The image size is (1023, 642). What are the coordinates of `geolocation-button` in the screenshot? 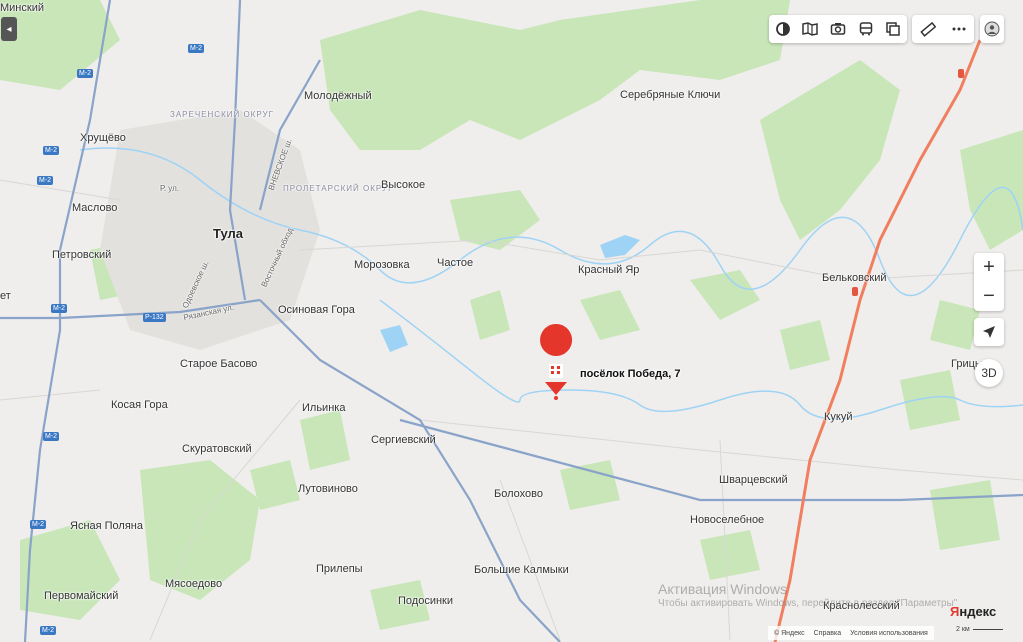 It's located at (989, 332).